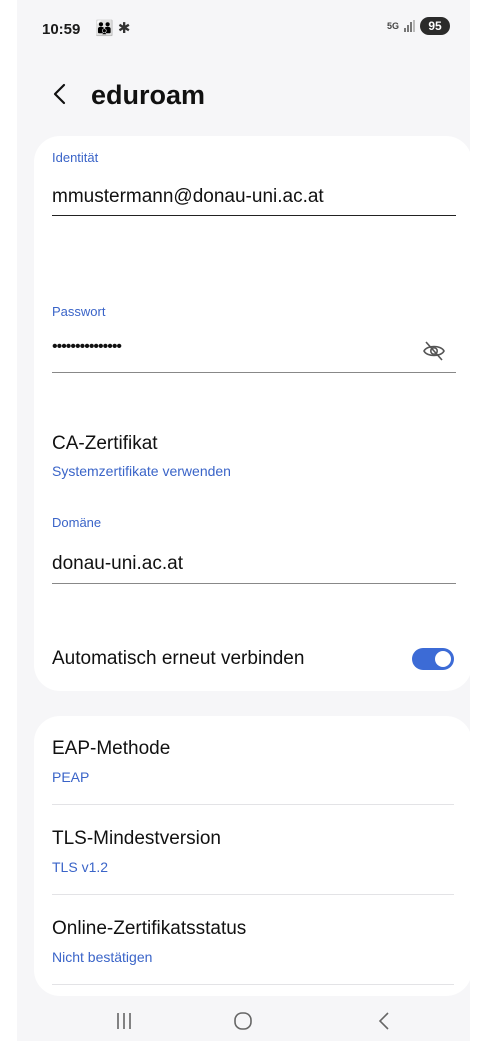 The width and height of the screenshot is (487, 1041). I want to click on domain-underline, so click(254, 583).